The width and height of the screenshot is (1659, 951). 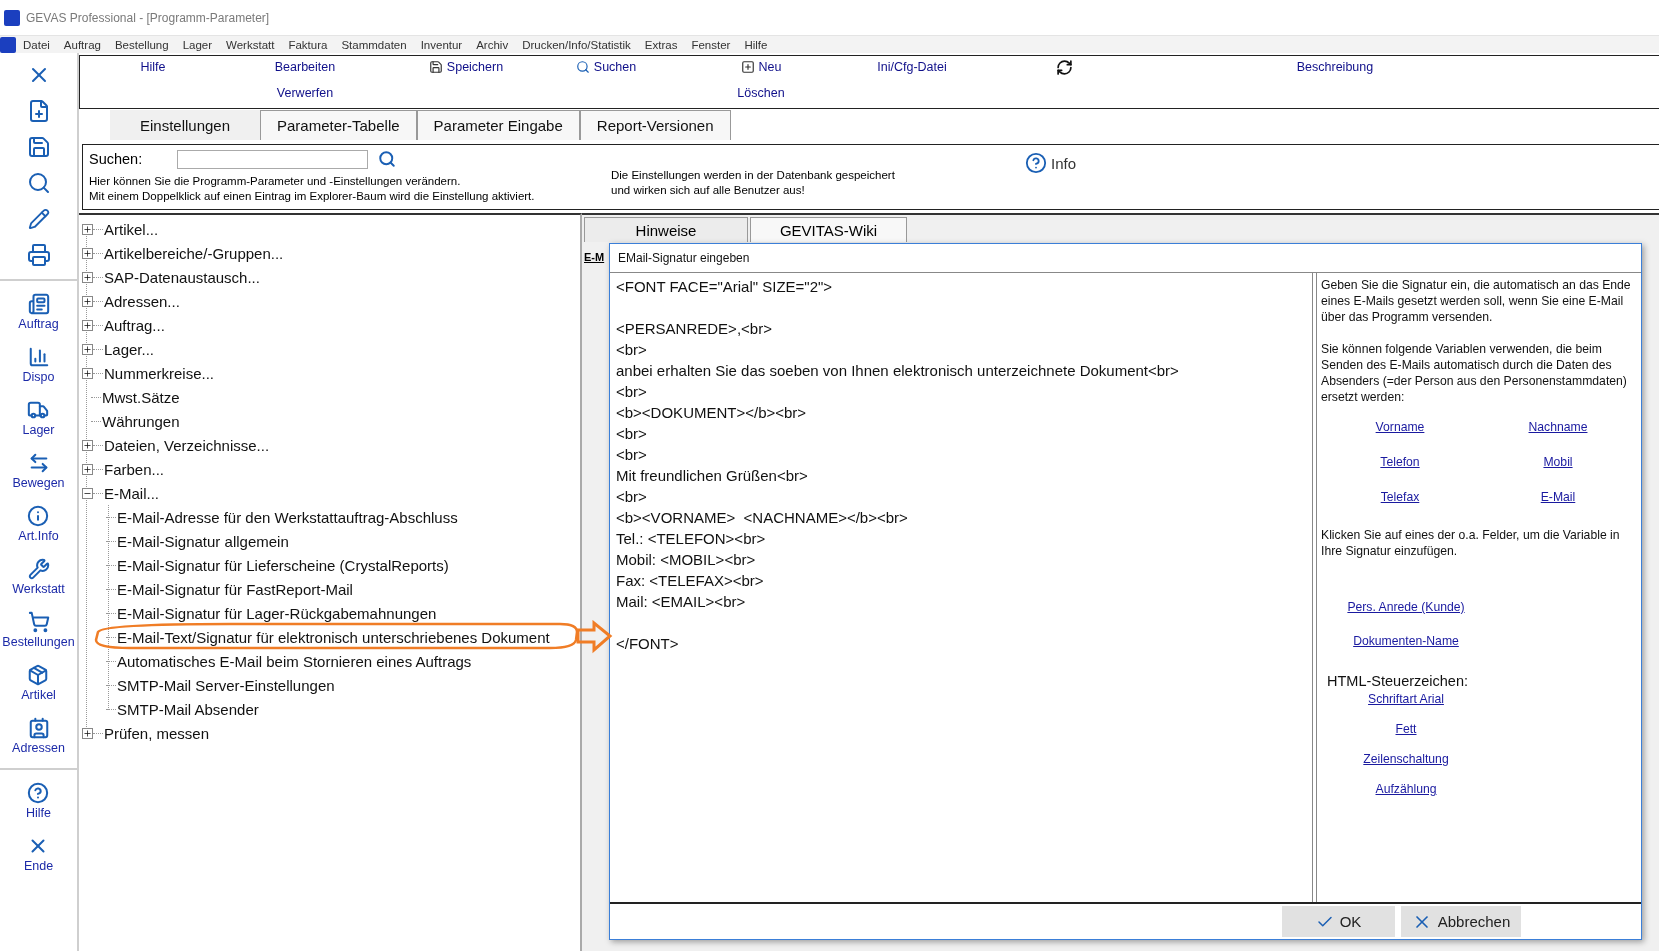 I want to click on menu-item: Faktura, so click(x=308, y=44).